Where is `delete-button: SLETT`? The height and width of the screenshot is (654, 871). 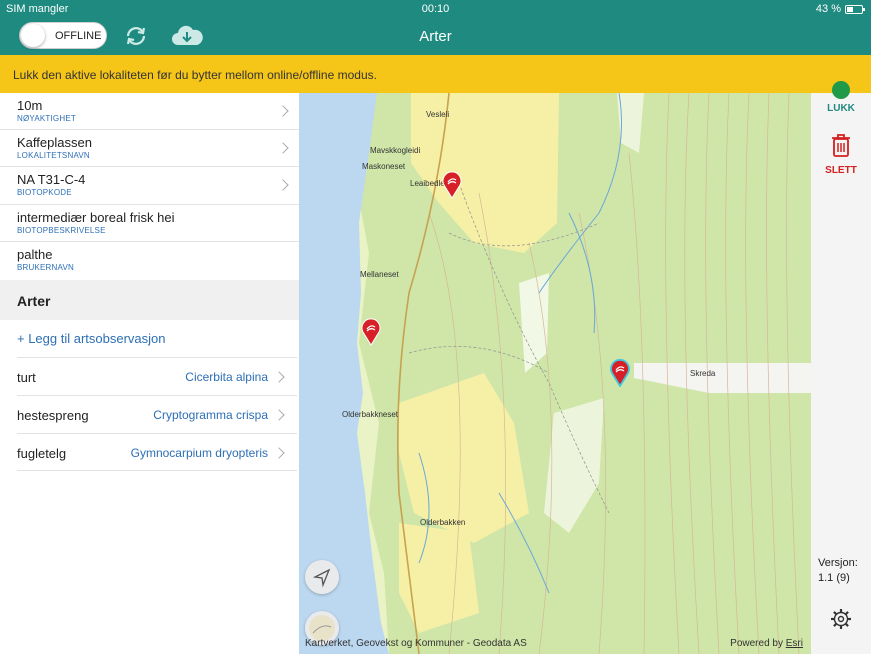
delete-button: SLETT is located at coordinates (841, 170).